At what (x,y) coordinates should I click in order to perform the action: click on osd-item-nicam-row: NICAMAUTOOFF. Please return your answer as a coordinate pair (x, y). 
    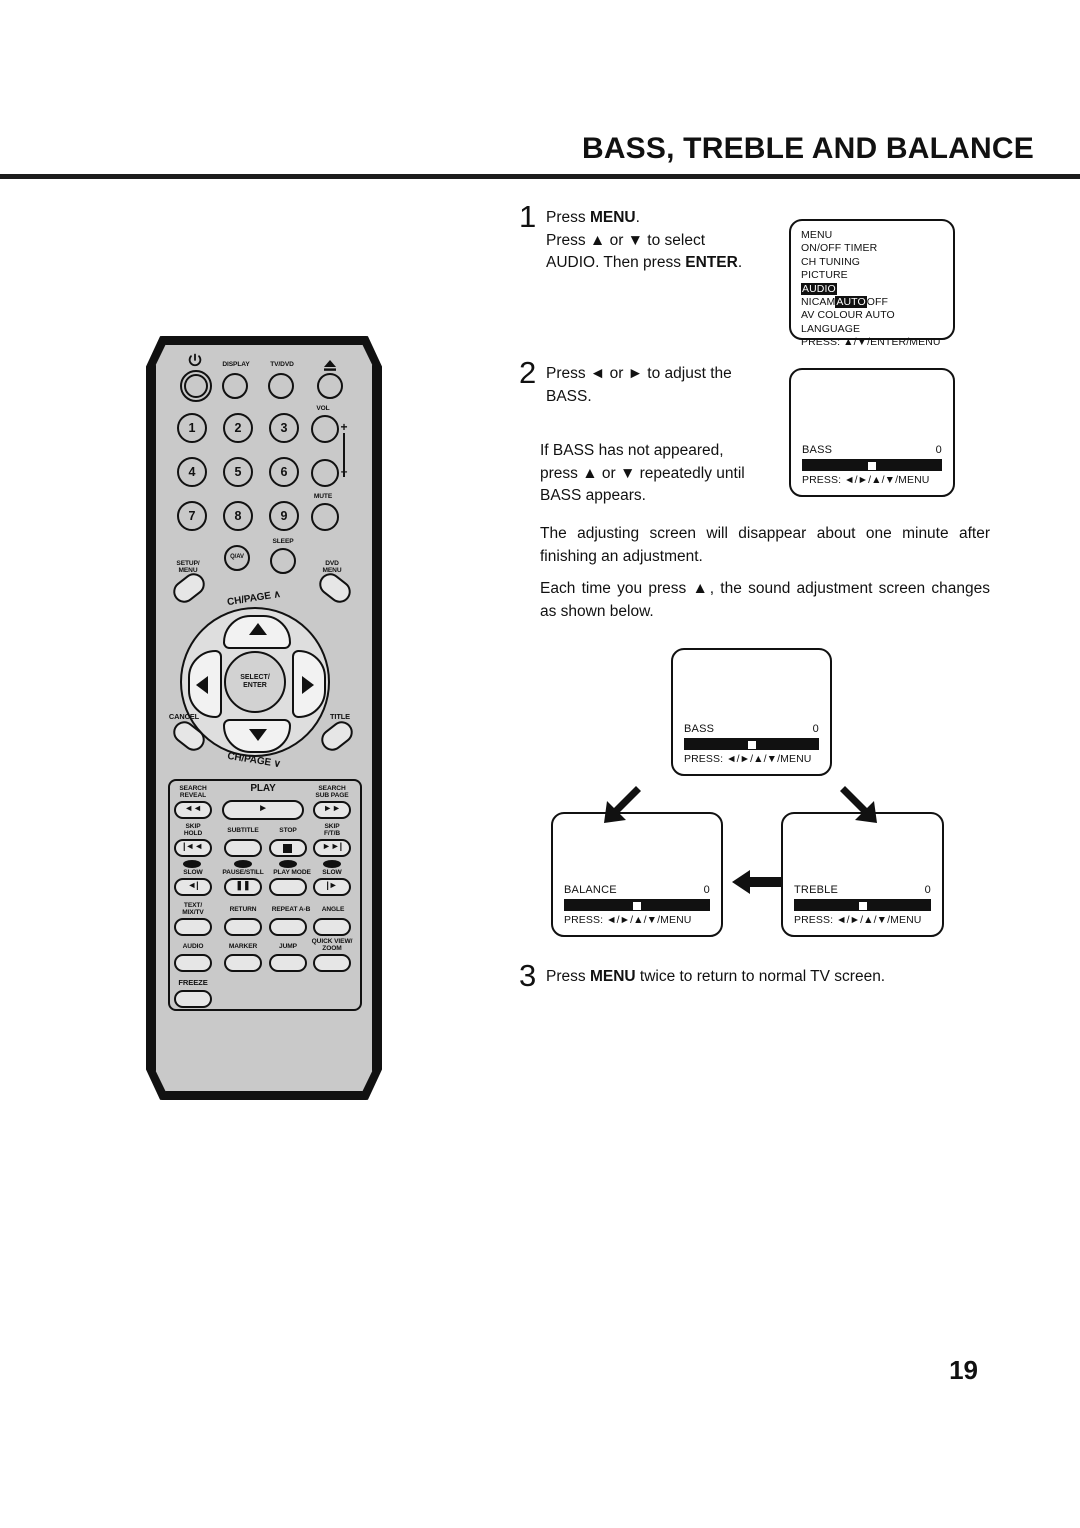
    Looking at the image, I should click on (873, 302).